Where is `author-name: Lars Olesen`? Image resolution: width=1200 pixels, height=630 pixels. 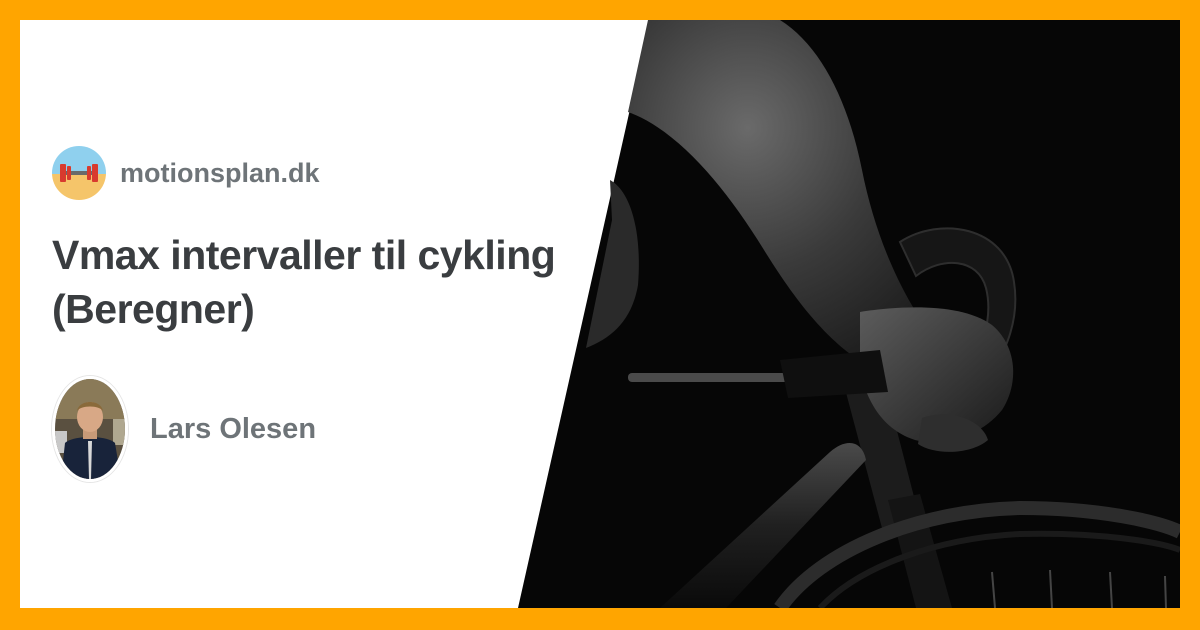
author-name: Lars Olesen is located at coordinates (233, 428).